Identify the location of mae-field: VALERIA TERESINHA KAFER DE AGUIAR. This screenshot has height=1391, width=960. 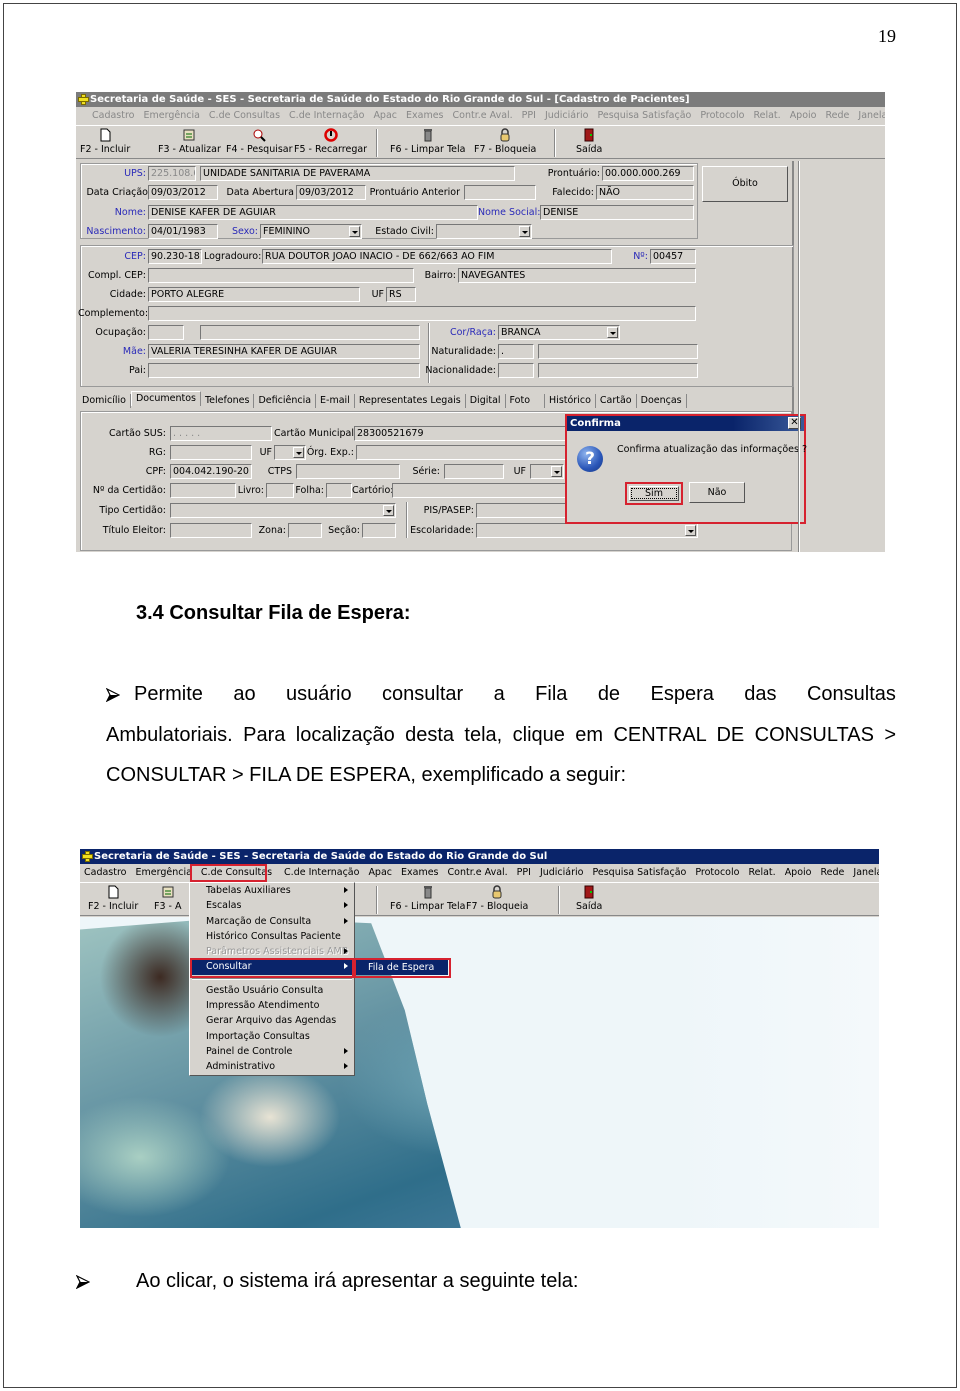
(284, 351).